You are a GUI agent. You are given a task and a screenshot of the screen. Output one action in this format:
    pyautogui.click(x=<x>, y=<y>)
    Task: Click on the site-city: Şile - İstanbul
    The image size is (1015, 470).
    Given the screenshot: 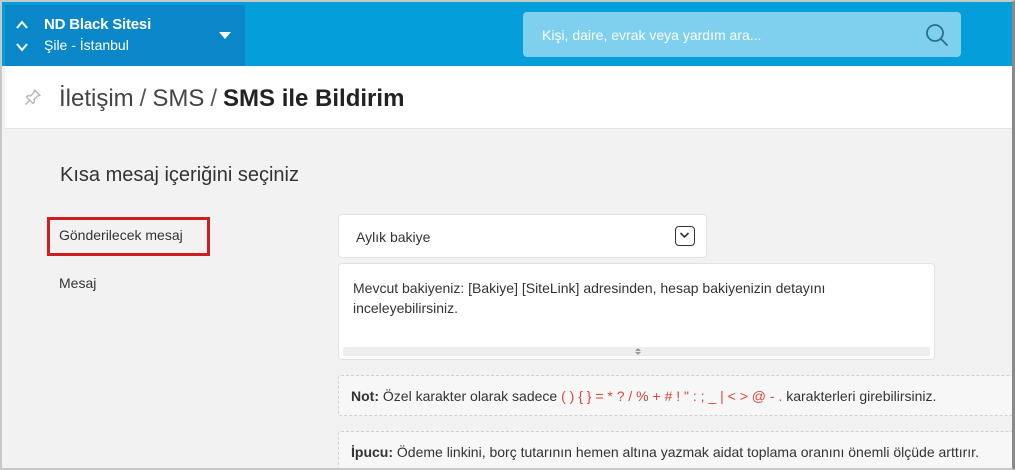 What is the action you would take?
    pyautogui.click(x=86, y=45)
    